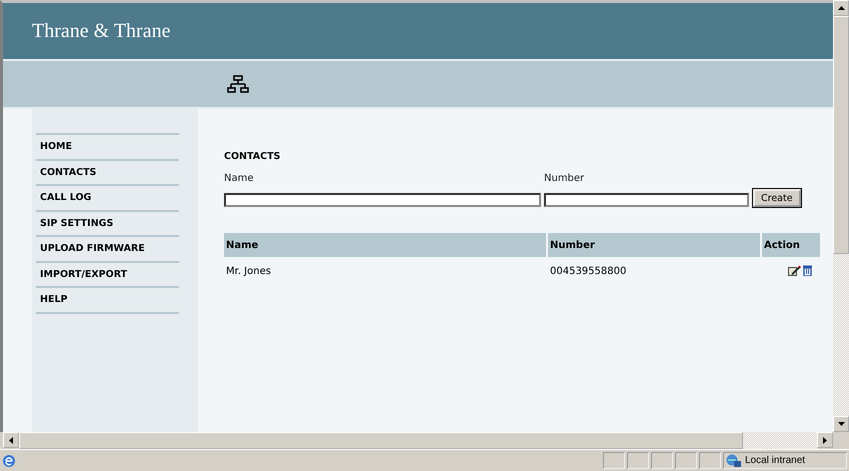  I want to click on nav-link: HELP, so click(107, 301).